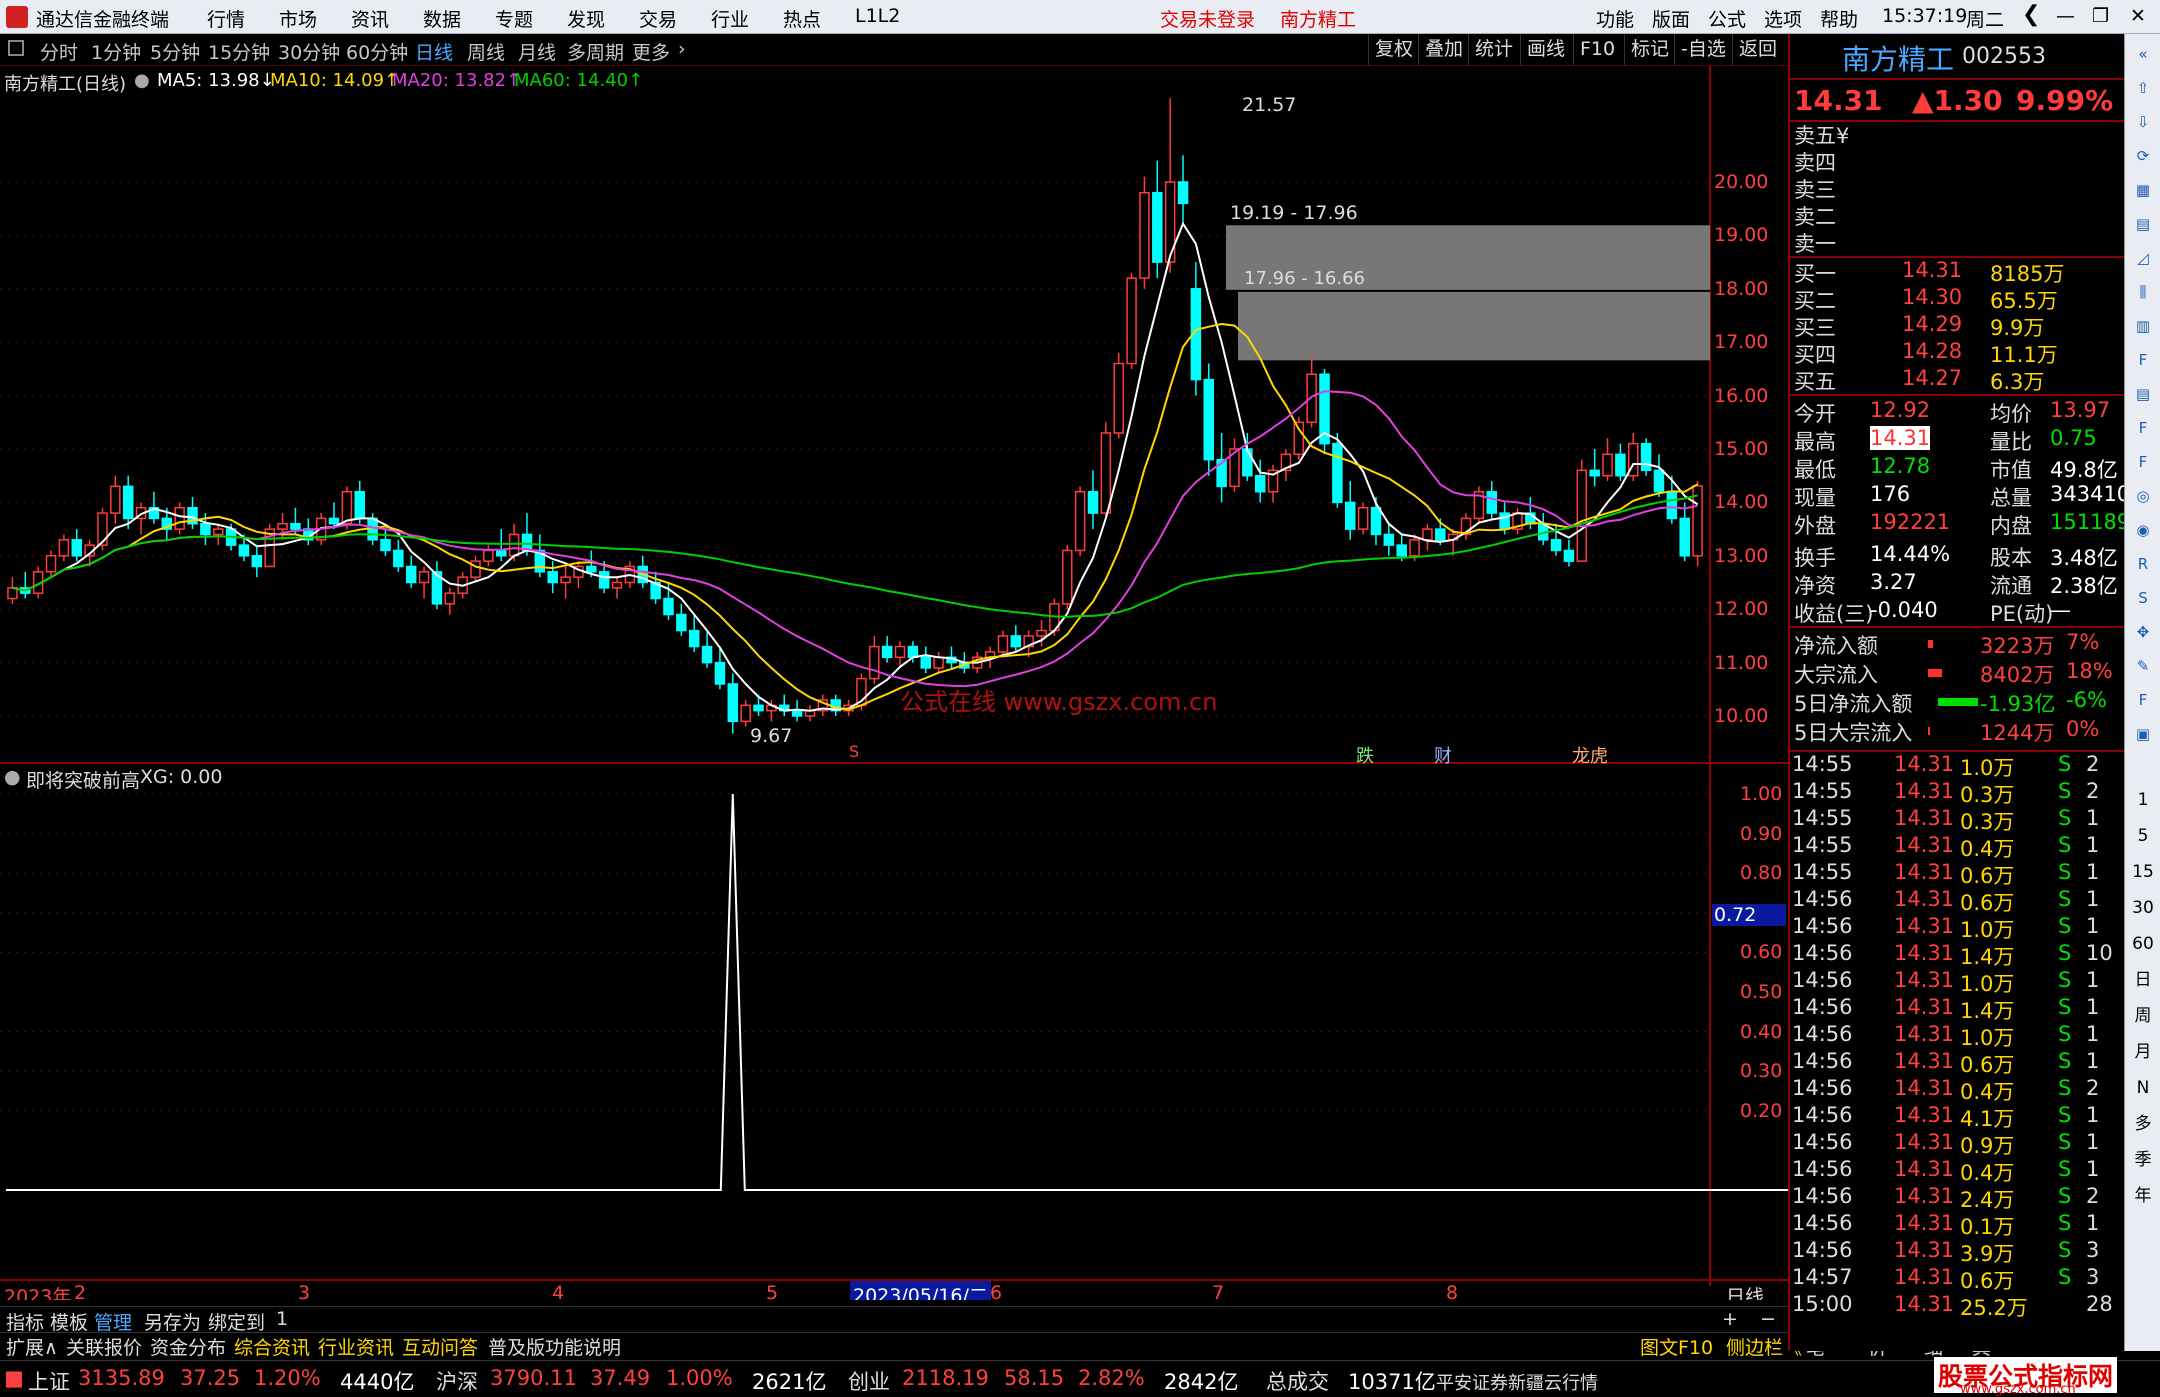  I want to click on sz-index-name: 沪深, so click(457, 1381).